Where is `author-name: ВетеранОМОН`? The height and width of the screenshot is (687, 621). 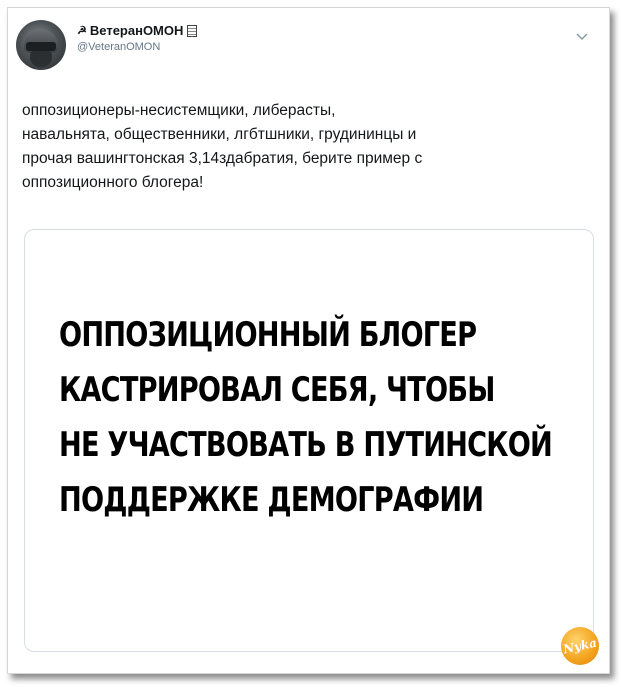
author-name: ВетеранОМОН is located at coordinates (137, 30).